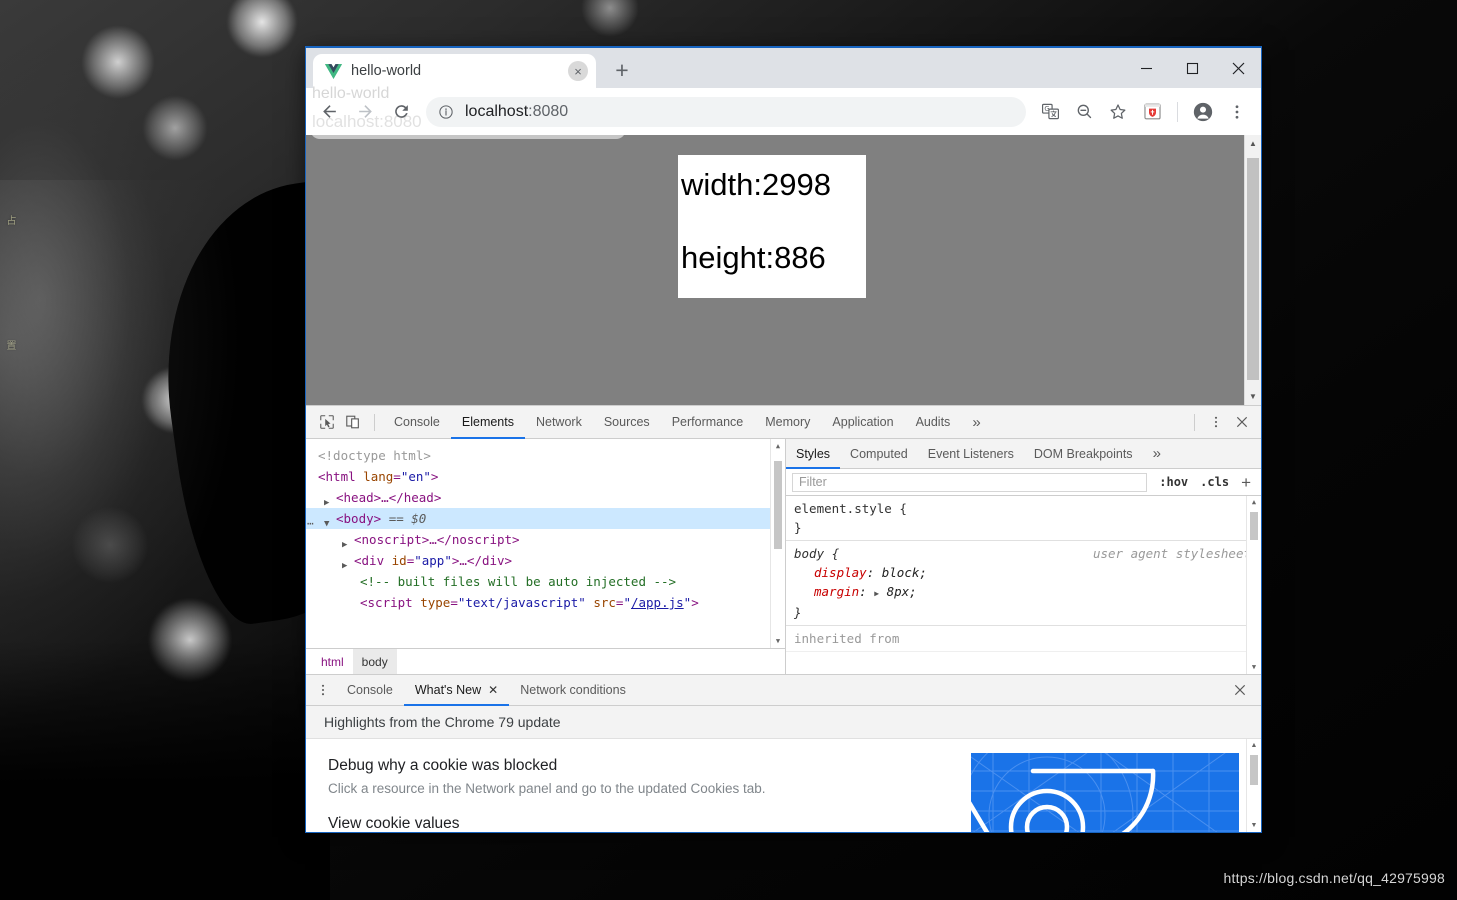 This screenshot has height=900, width=1457. What do you see at coordinates (708, 422) in the screenshot?
I see `devtools-tab-performance: Performance` at bounding box center [708, 422].